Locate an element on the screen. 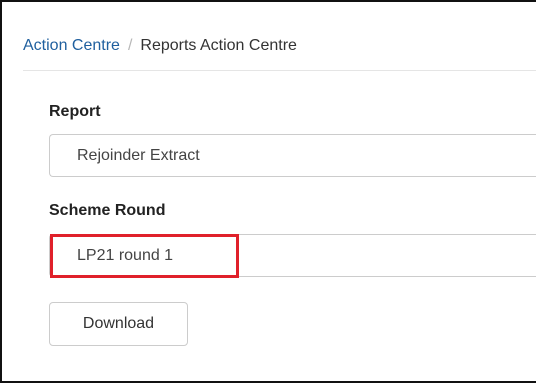 This screenshot has height=383, width=536. download-button: Download is located at coordinates (118, 324).